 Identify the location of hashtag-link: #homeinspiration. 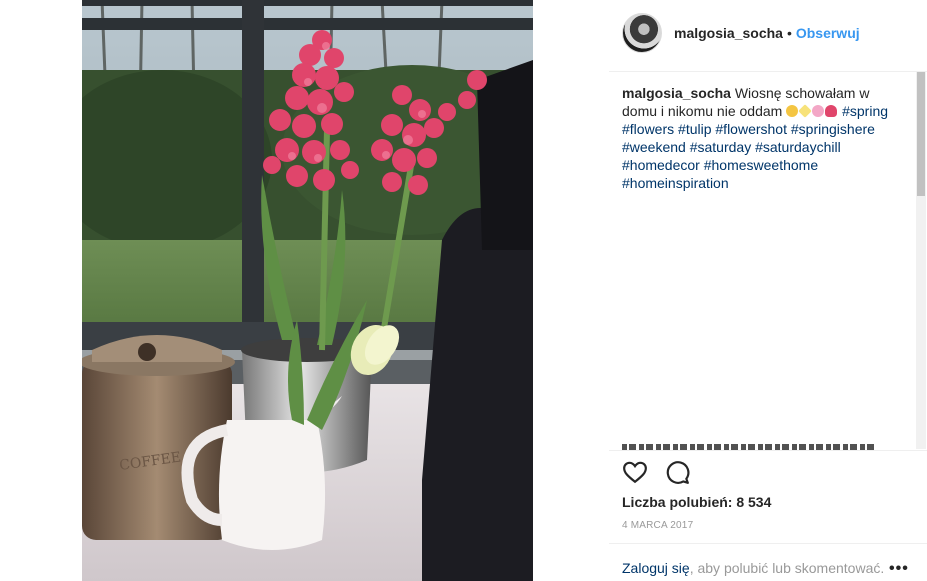
(675, 183).